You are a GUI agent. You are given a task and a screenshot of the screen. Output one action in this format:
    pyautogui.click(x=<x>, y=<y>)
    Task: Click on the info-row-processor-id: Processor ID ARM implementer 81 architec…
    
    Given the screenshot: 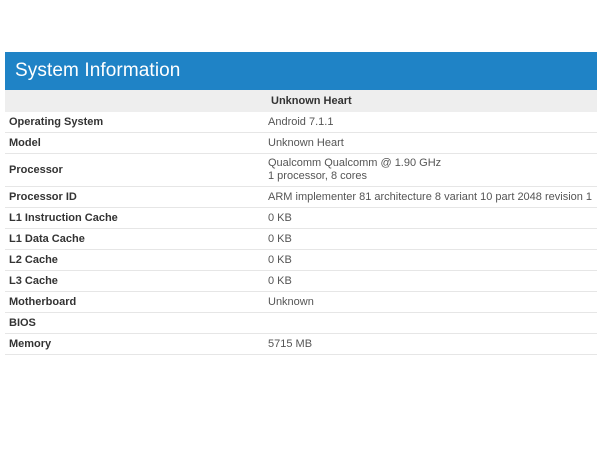 What is the action you would take?
    pyautogui.click(x=301, y=197)
    